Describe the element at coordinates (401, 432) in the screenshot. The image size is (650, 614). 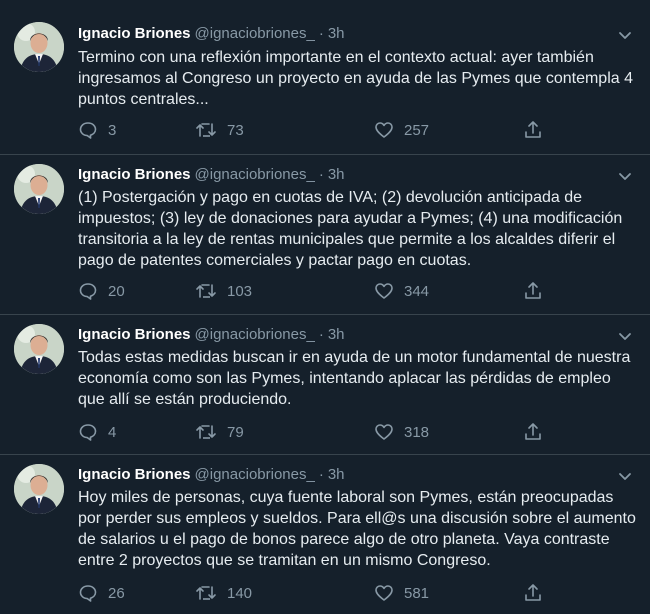
I see `like-button: 318` at that location.